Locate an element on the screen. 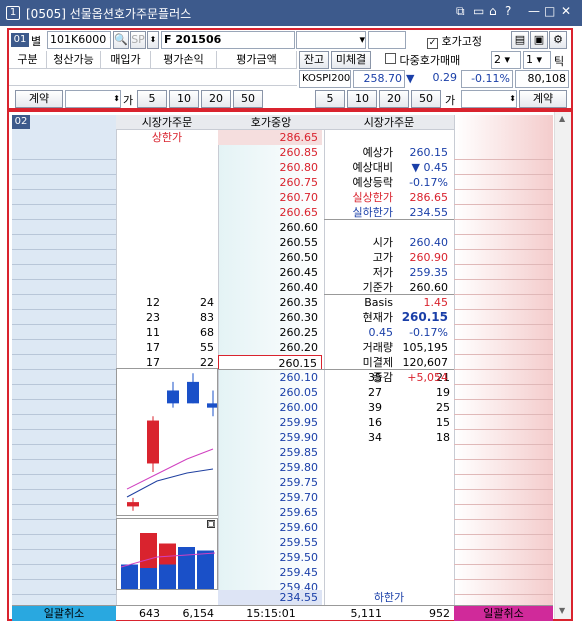  left-qty-10: 10 is located at coordinates (184, 99).